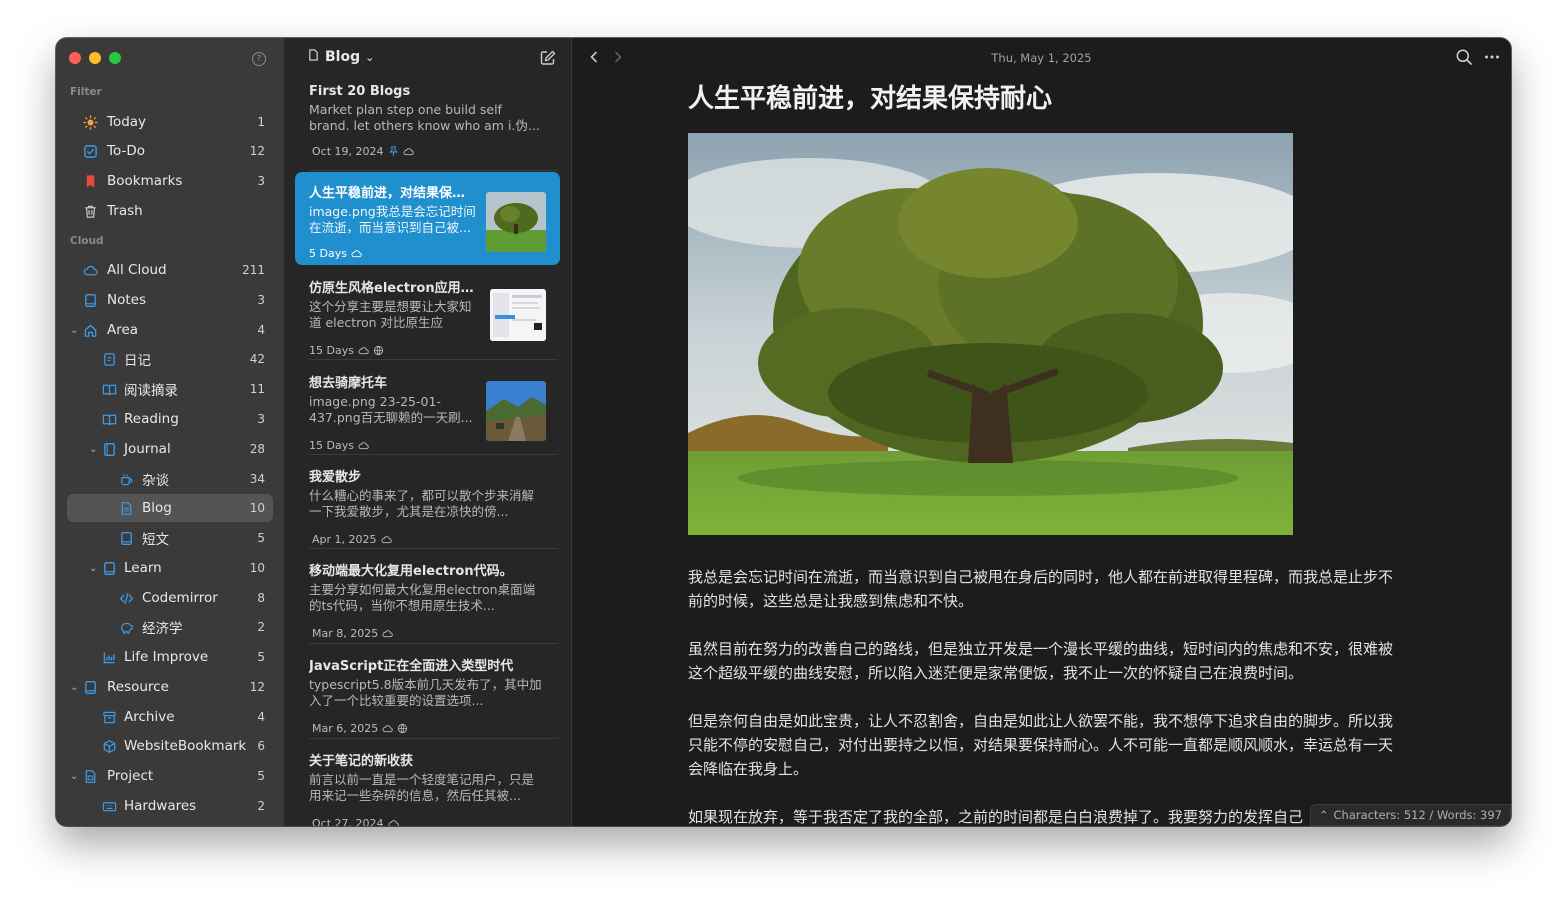  I want to click on minimize-window-button, so click(95, 58).